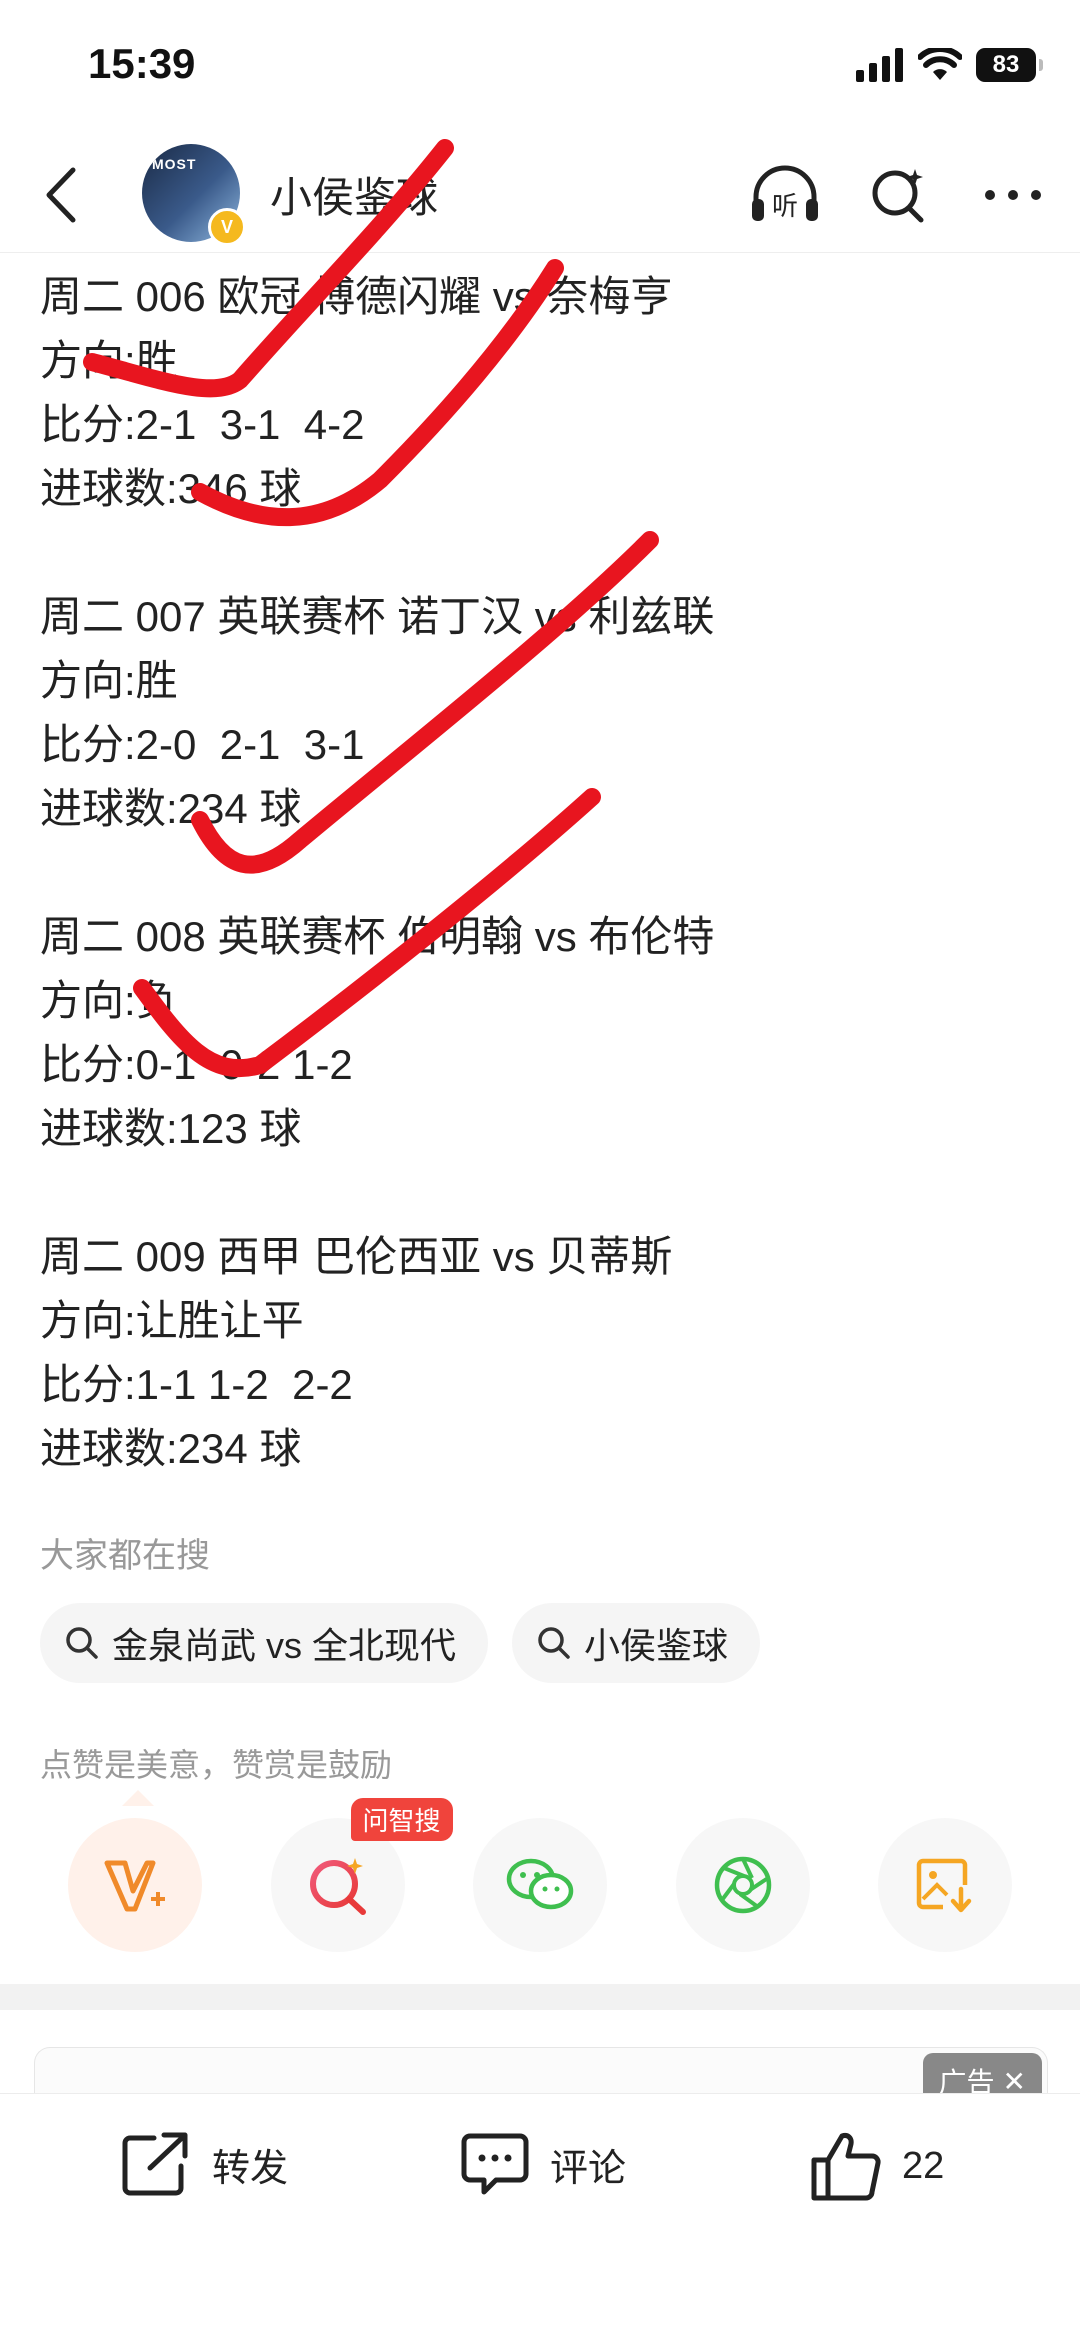 This screenshot has width=1080, height=2338. I want to click on comment-label: 评论, so click(588, 2168).